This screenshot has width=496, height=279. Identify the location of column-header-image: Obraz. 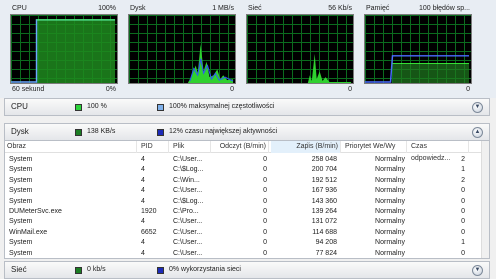
(71, 147).